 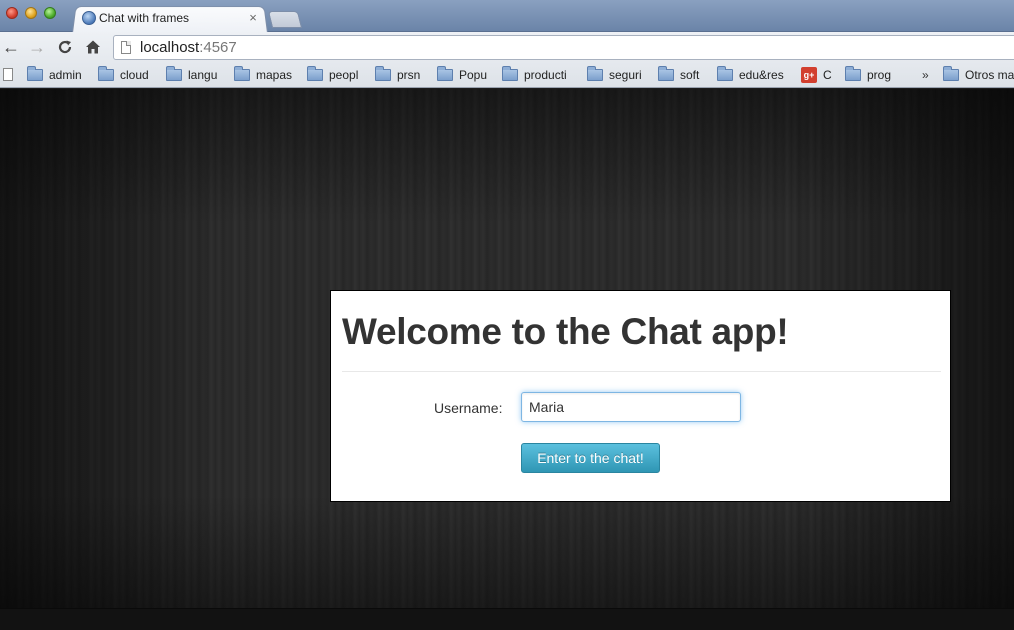 What do you see at coordinates (590, 458) in the screenshot?
I see `enter-chat-button: Enter to the chat!` at bounding box center [590, 458].